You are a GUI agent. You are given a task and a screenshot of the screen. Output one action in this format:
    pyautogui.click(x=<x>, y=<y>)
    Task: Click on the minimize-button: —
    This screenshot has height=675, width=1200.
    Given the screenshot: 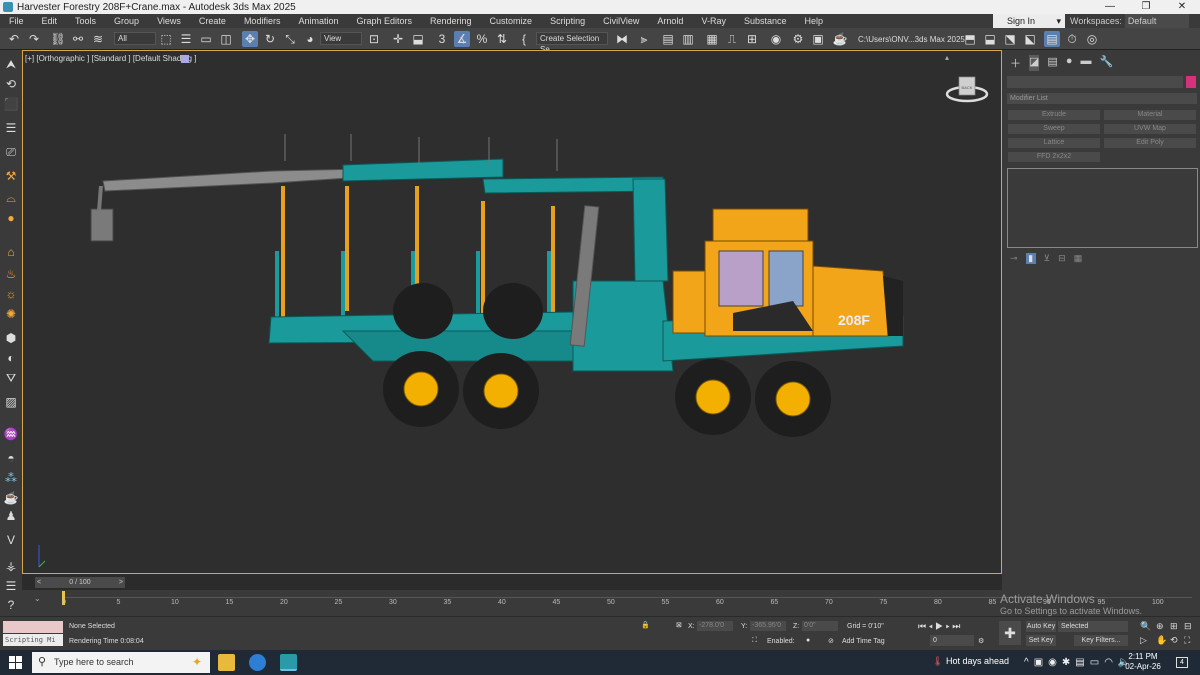 What is the action you would take?
    pyautogui.click(x=1110, y=7)
    